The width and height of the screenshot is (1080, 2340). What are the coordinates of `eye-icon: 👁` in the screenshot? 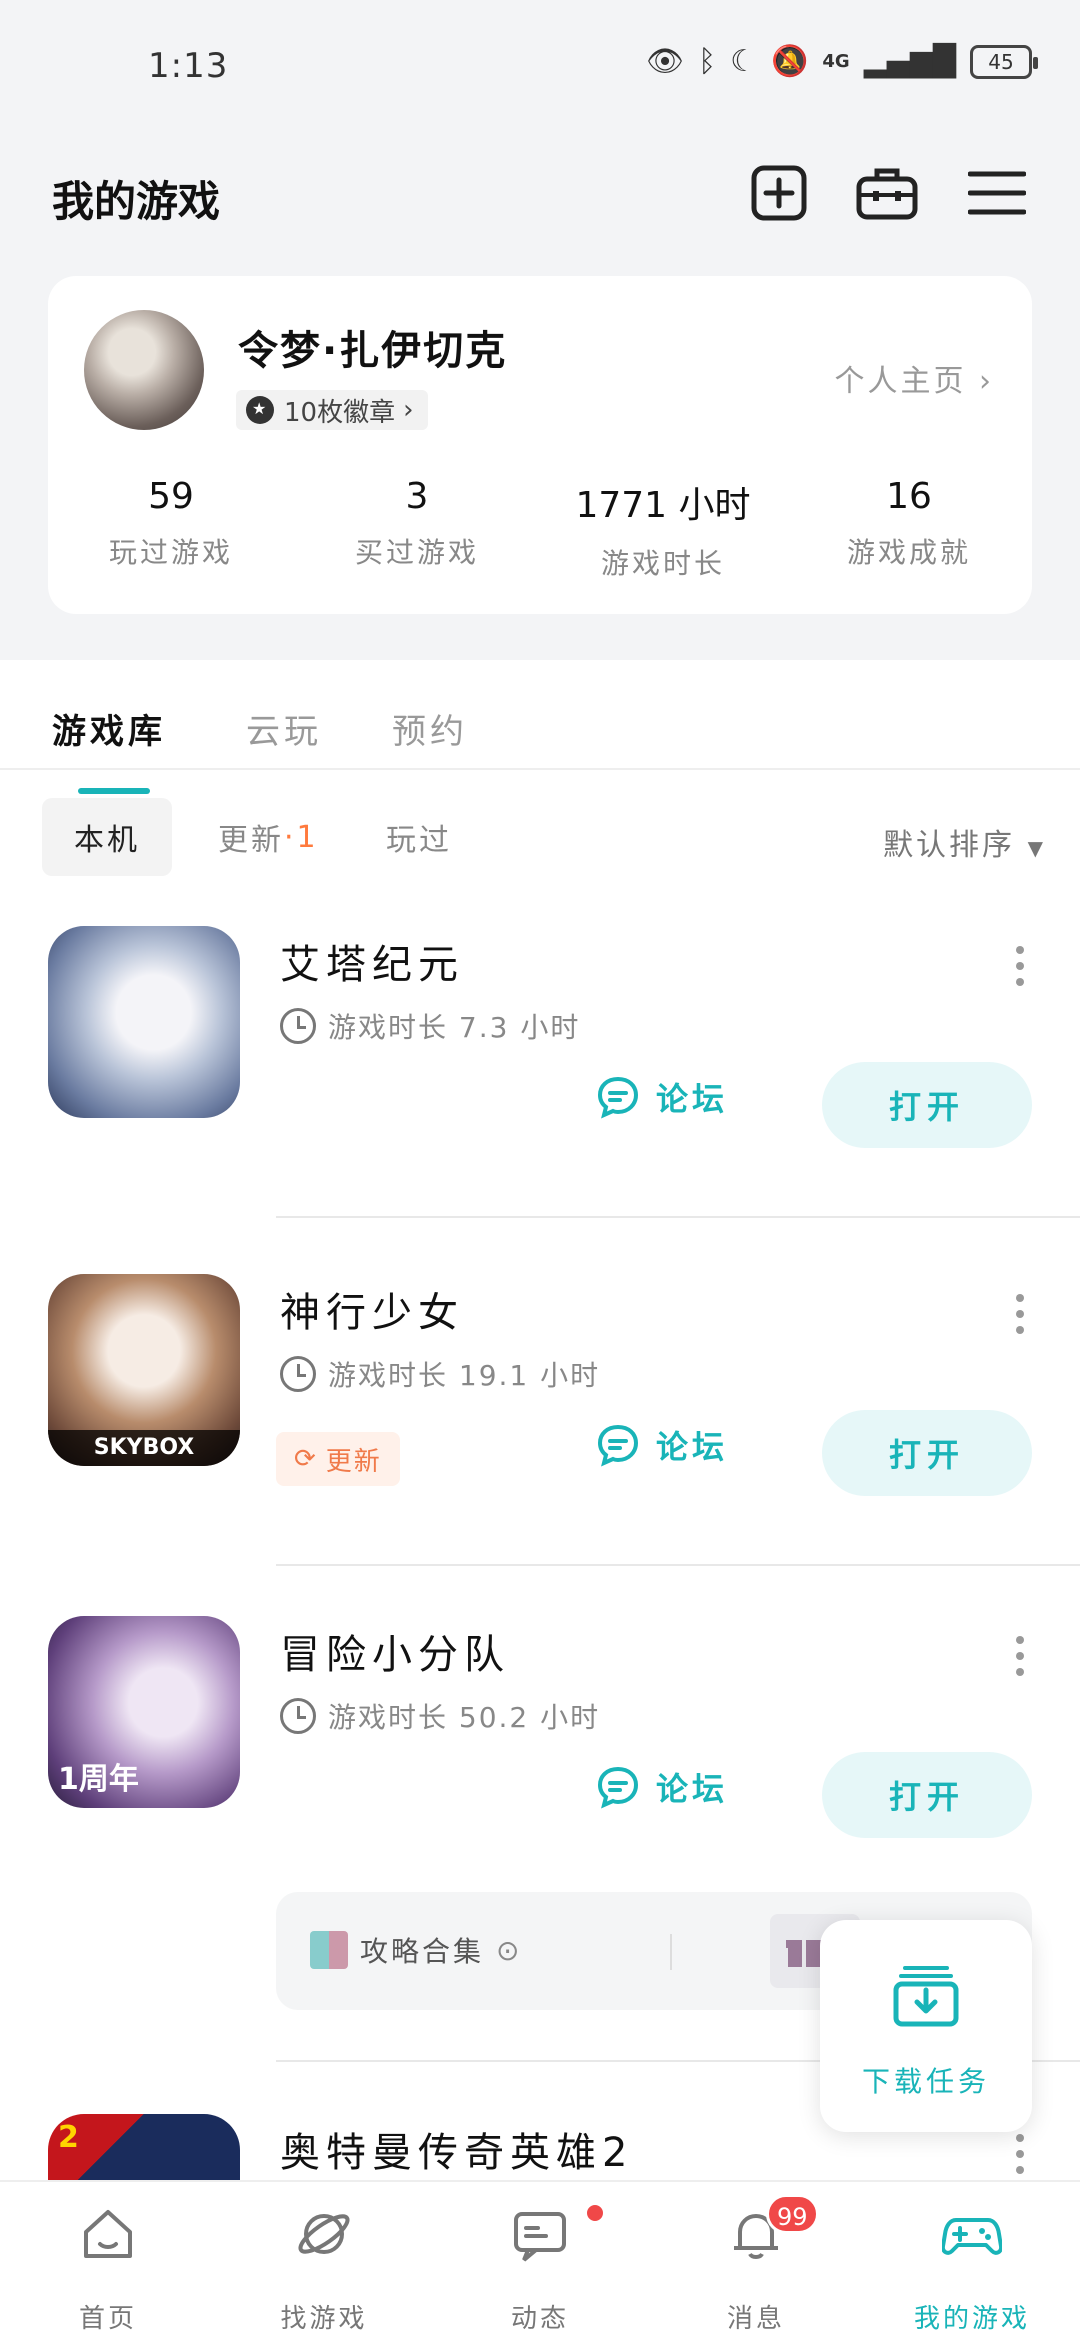 It's located at (665, 61).